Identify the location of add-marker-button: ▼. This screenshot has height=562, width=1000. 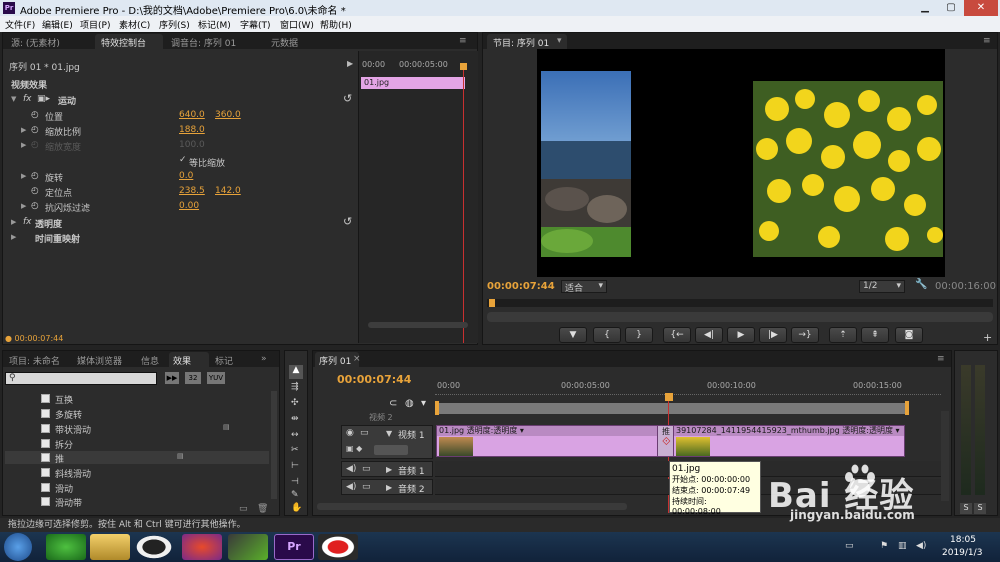
(573, 335).